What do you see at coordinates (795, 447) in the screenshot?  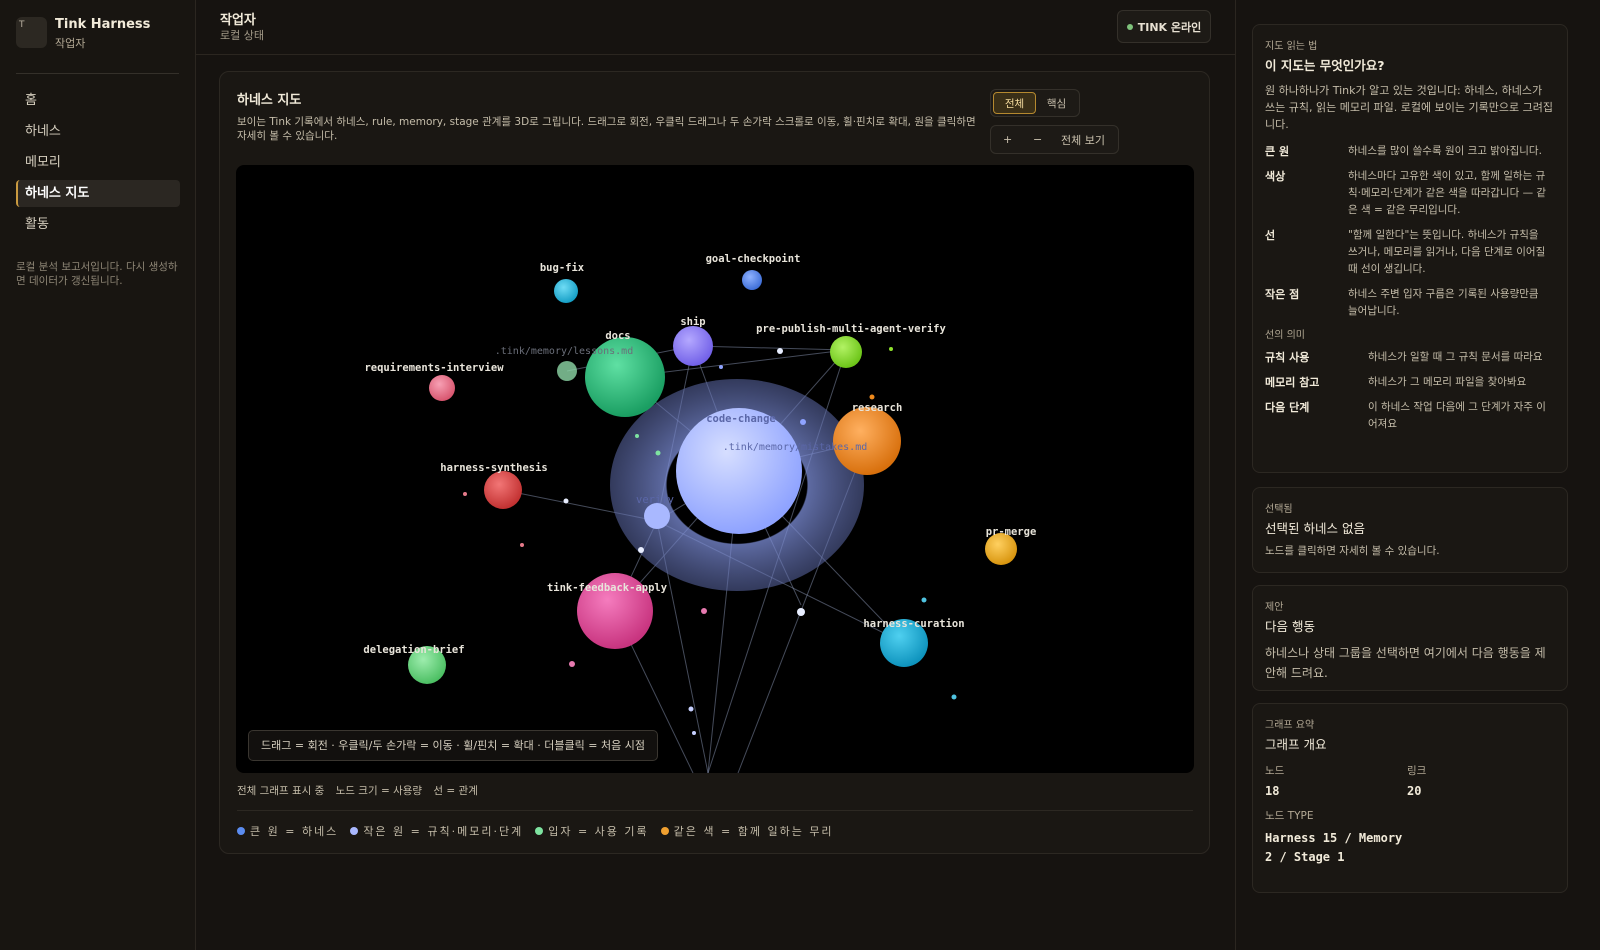 I see `label-mistakes-md: .tink/memory/mistakes.md` at bounding box center [795, 447].